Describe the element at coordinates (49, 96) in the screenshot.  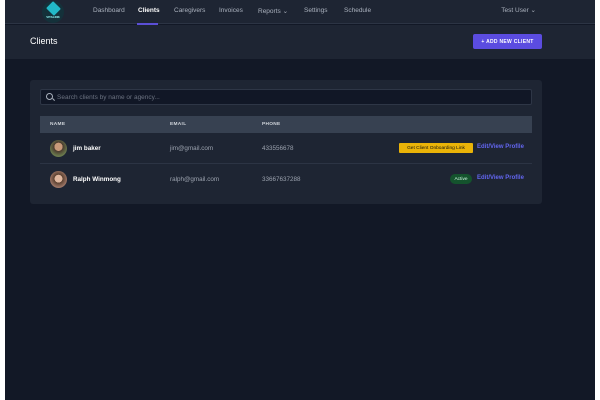
I see `search-icon` at that location.